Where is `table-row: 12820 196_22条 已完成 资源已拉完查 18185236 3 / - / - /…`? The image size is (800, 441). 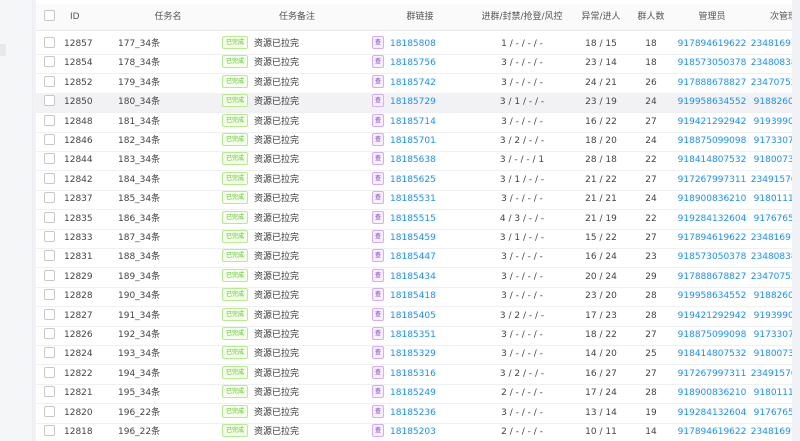 table-row: 12820 196_22条 已完成 资源已拉完查 18185236 3 / - / - /… is located at coordinates (414, 414).